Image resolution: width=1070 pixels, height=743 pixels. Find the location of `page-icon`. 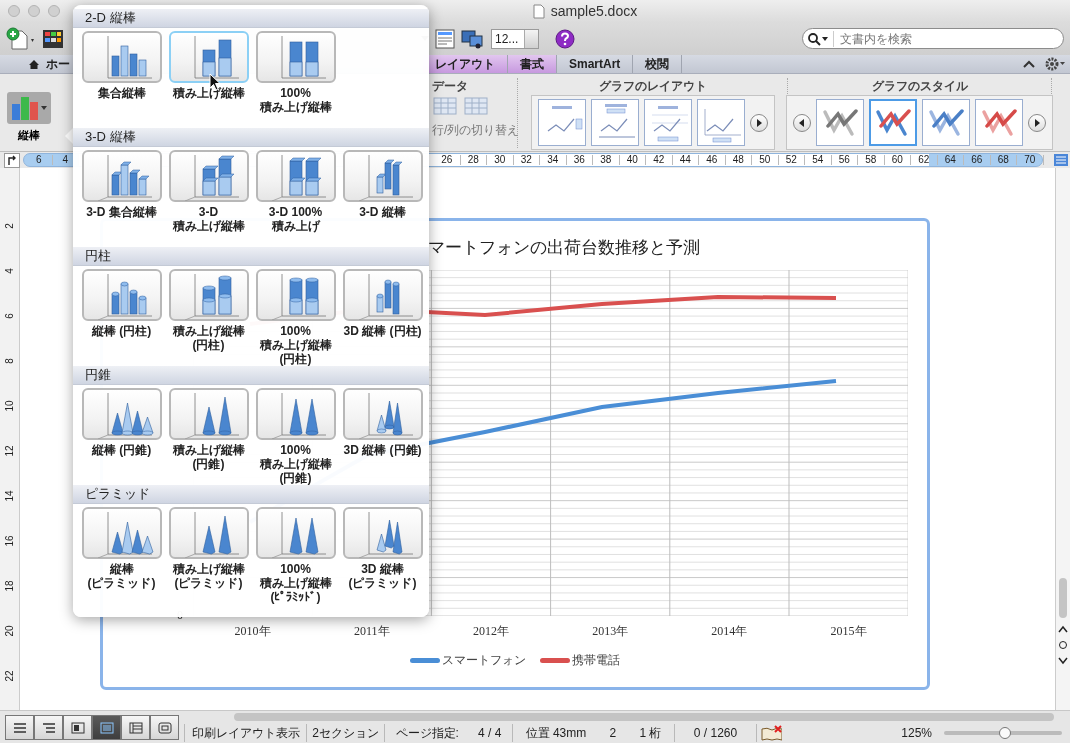

page-icon is located at coordinates (106, 727).